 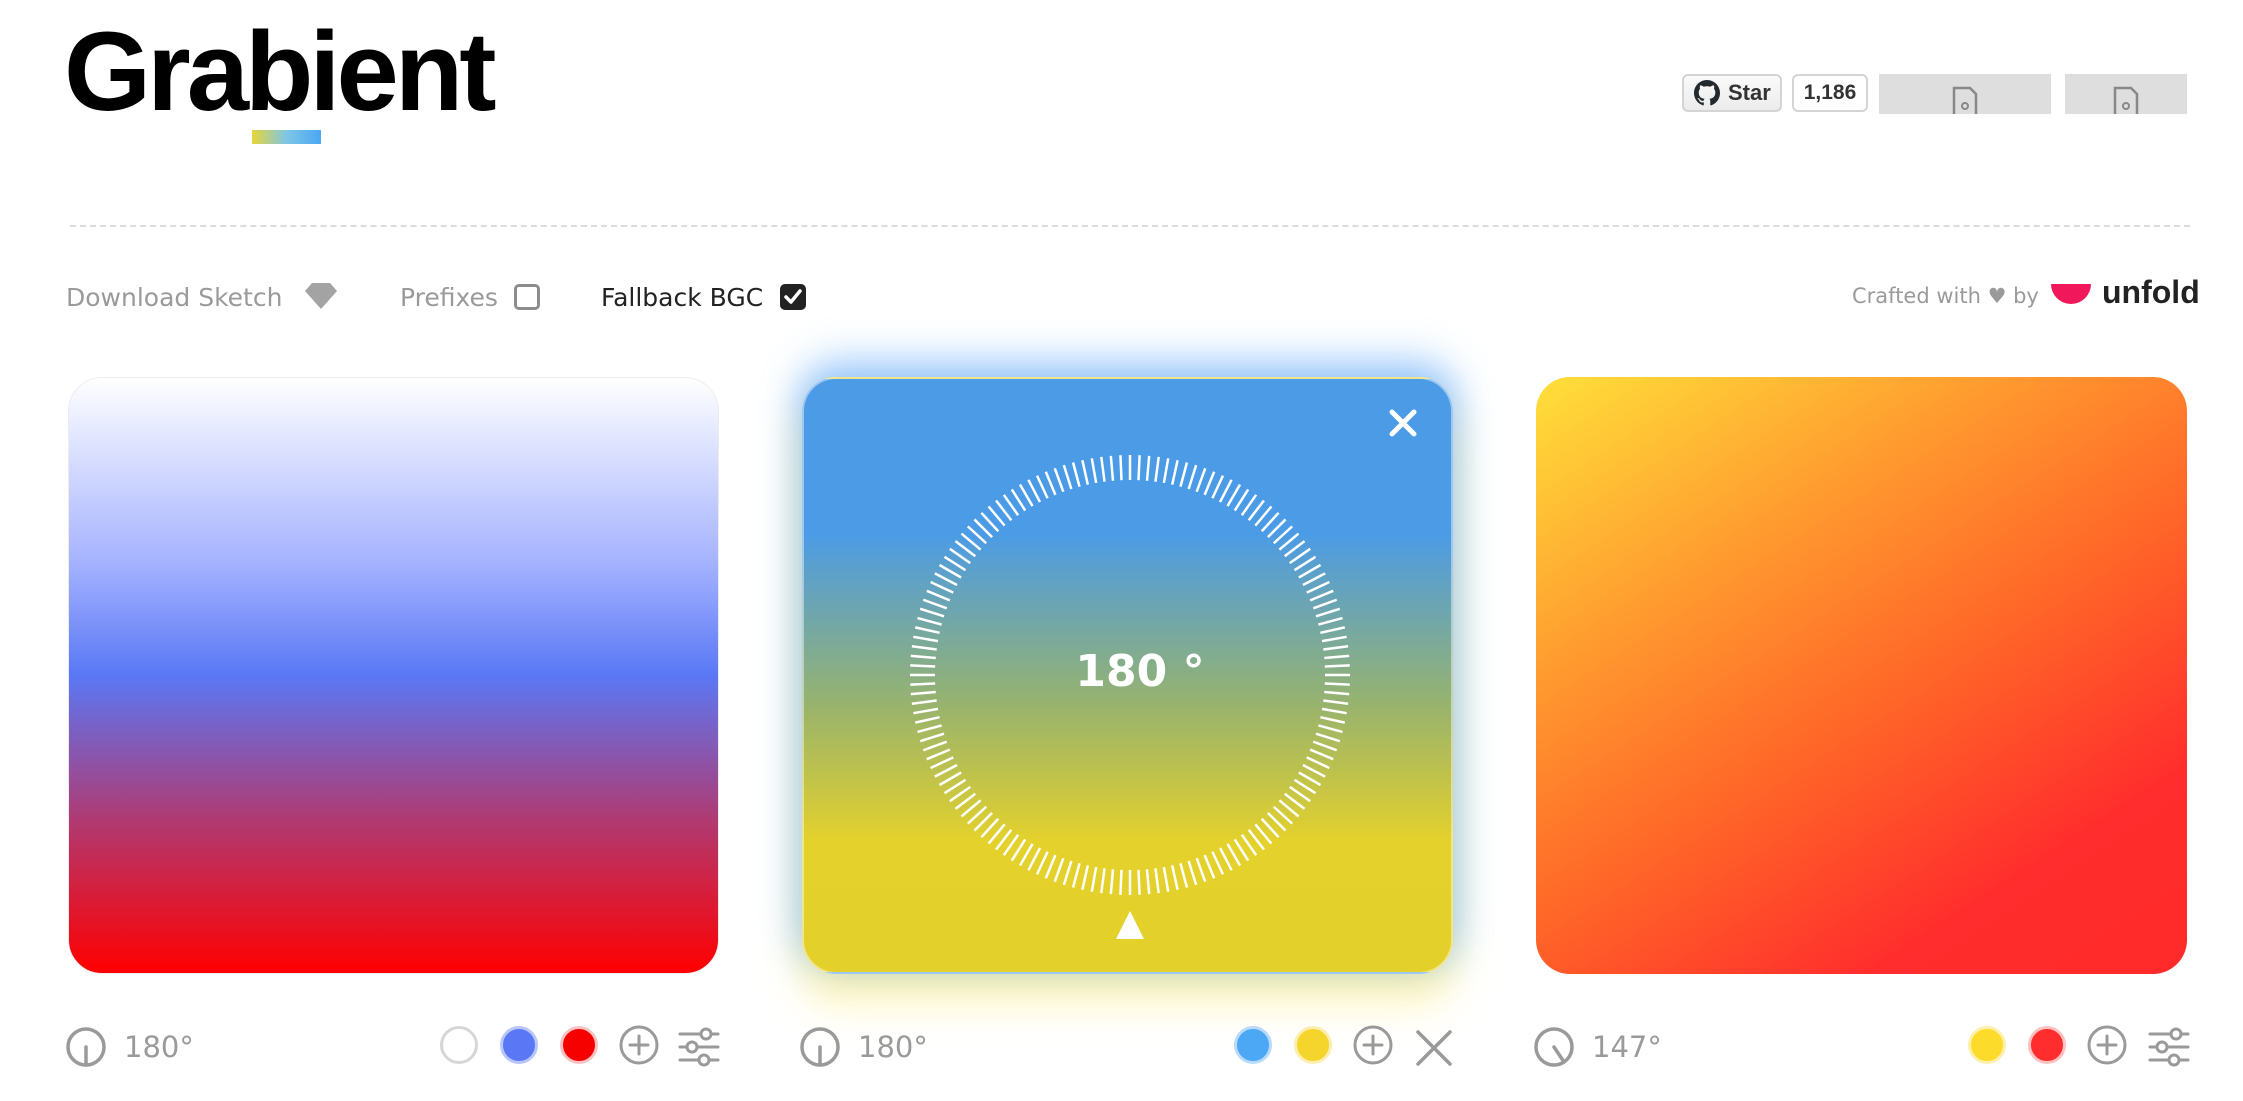 I want to click on github-star-button: Star, so click(x=1732, y=93).